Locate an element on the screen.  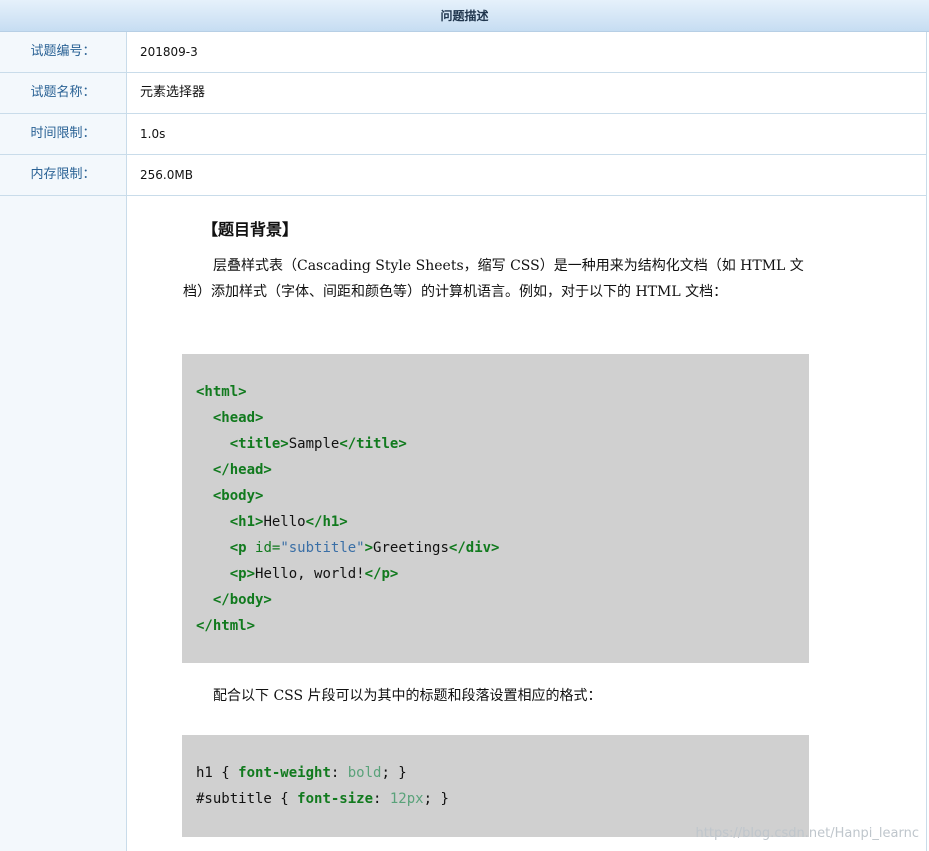
code-line: <p>Hello, world!</p> is located at coordinates (502, 574).